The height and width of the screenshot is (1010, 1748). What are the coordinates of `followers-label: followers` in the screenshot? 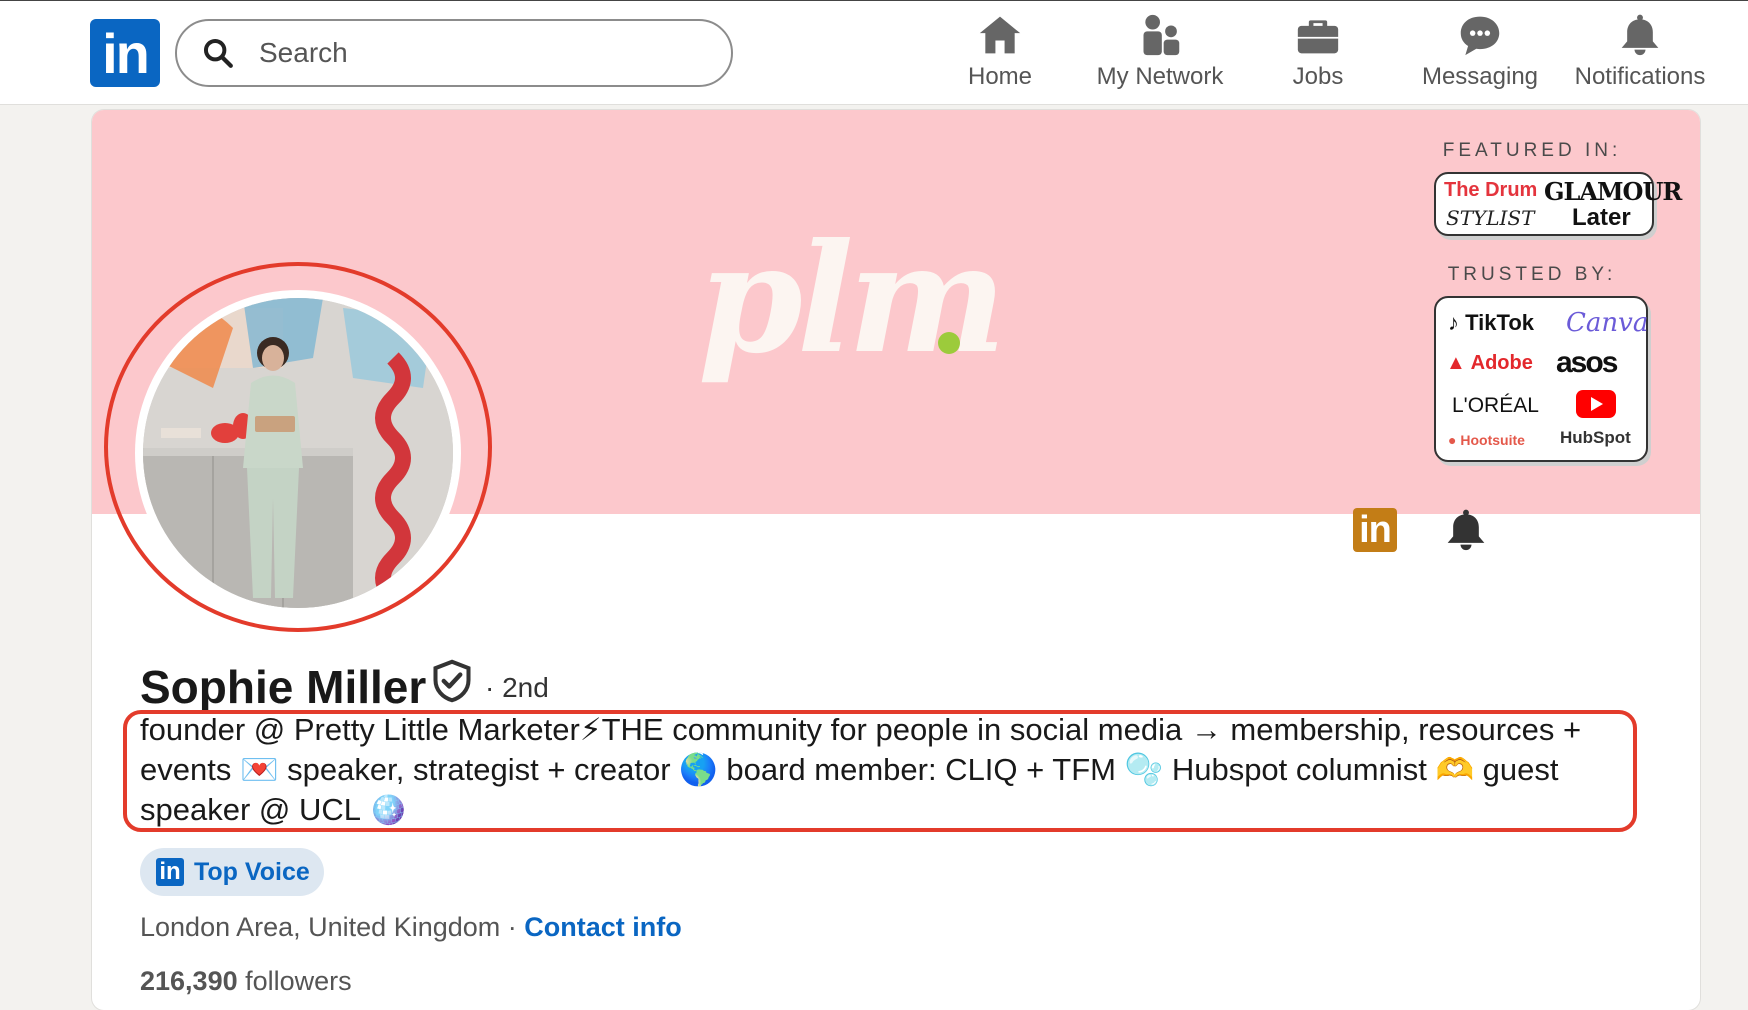 It's located at (294, 981).